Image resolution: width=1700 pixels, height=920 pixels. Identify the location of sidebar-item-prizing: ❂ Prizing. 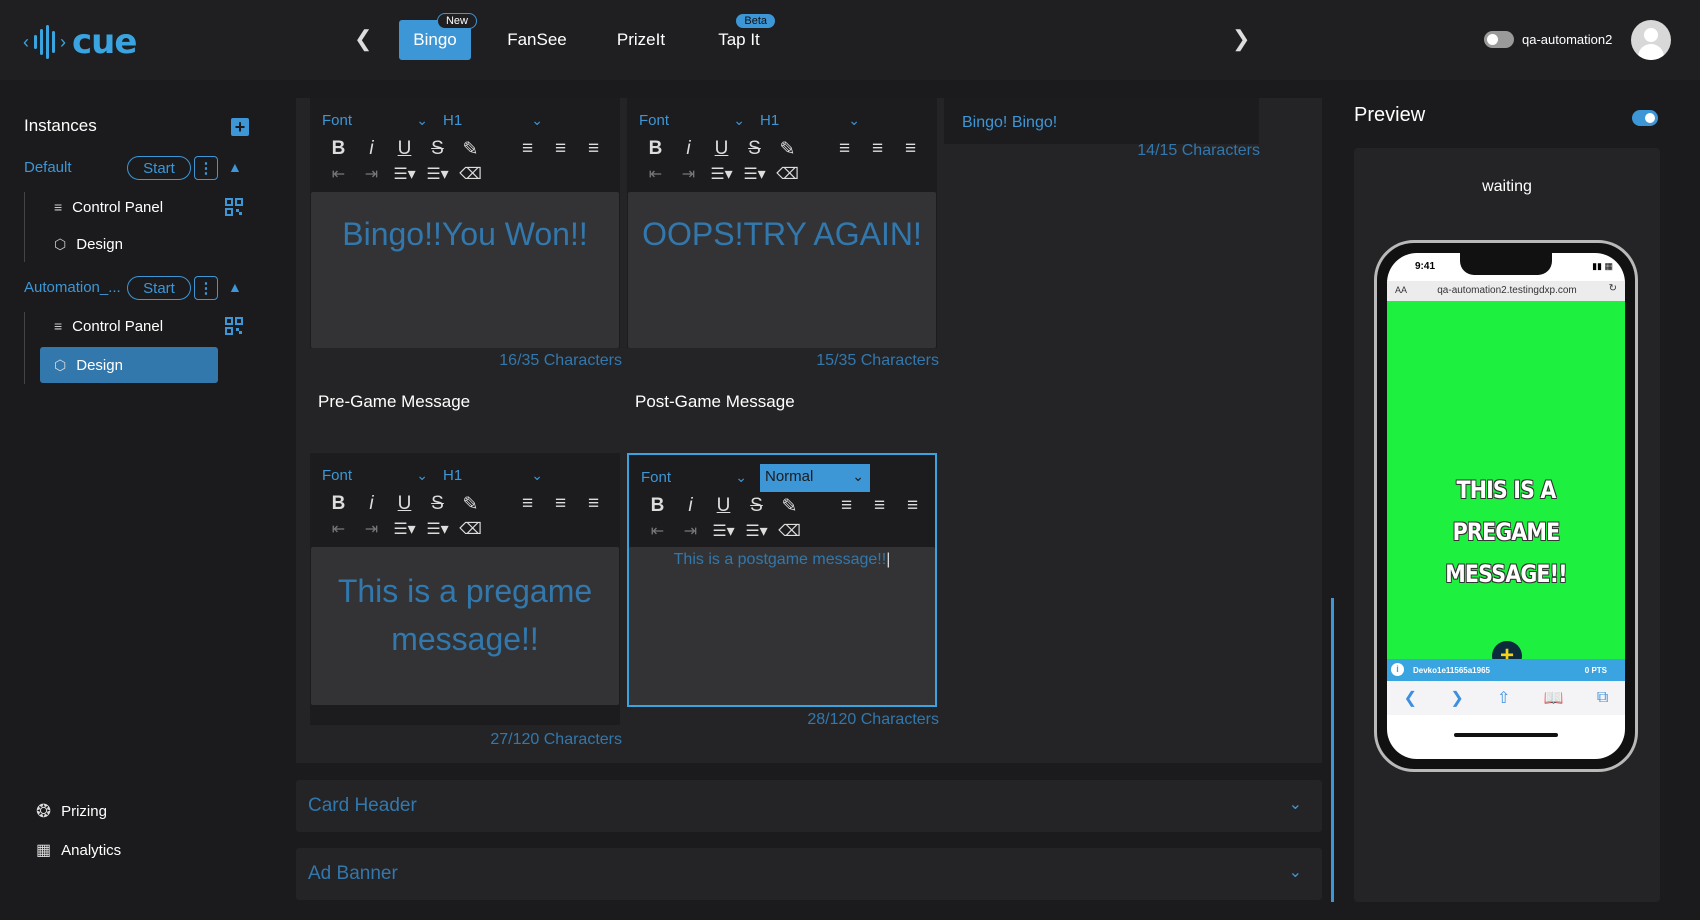
(71, 811).